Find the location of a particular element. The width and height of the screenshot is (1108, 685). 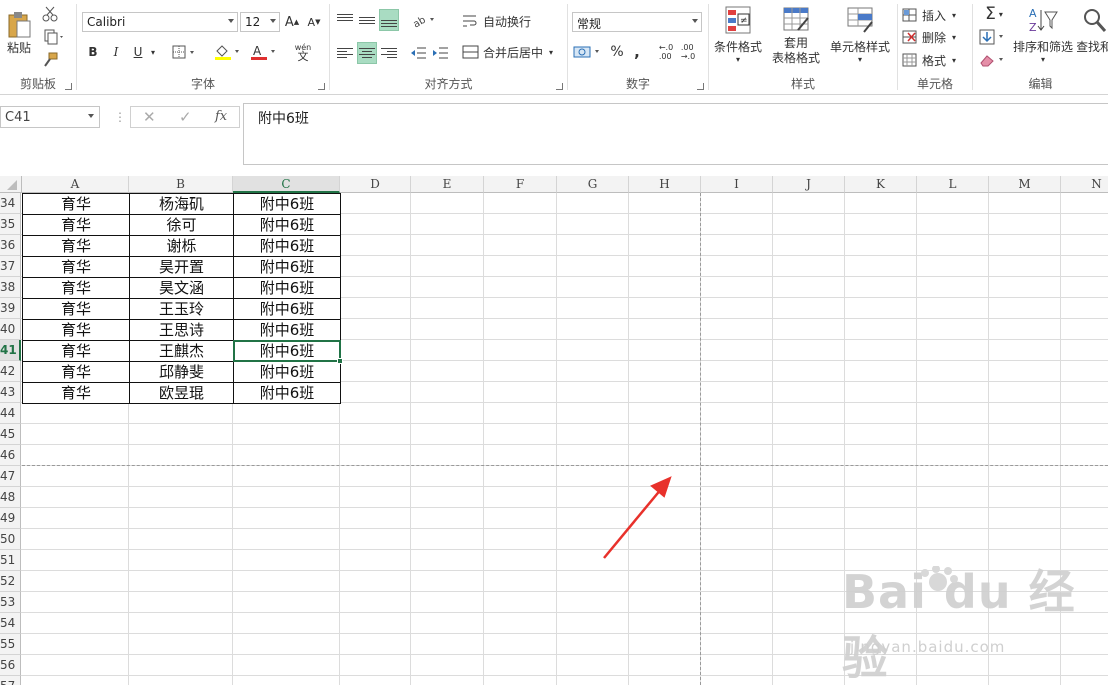

row-header-57: 57 is located at coordinates (10, 680).